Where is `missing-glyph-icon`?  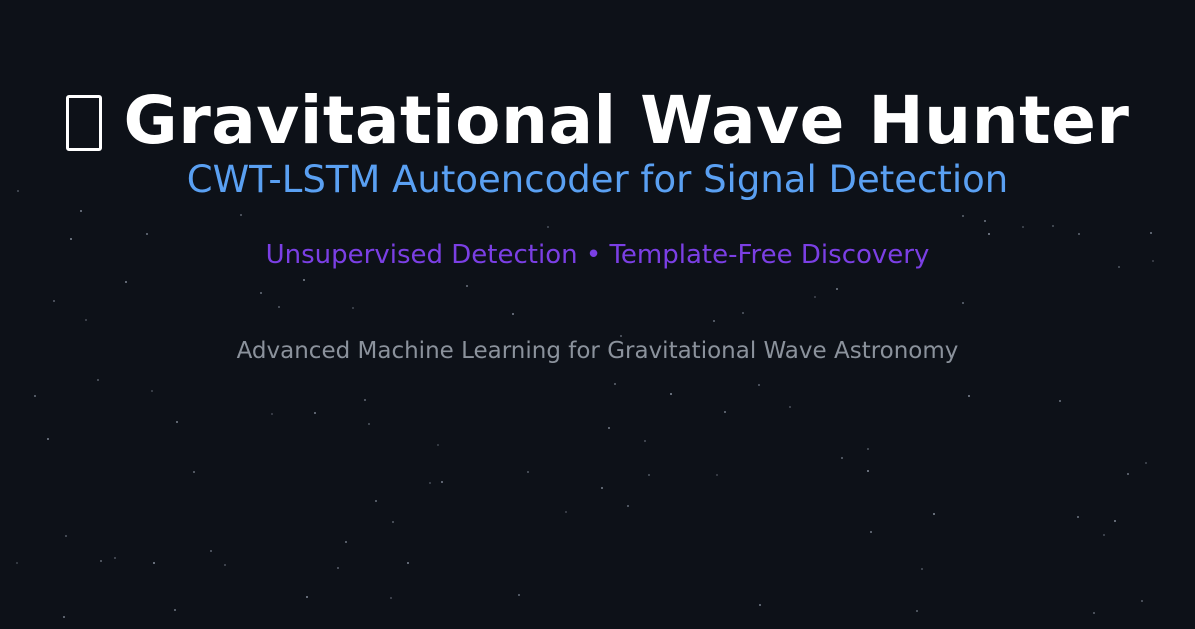
missing-glyph-icon is located at coordinates (83, 123).